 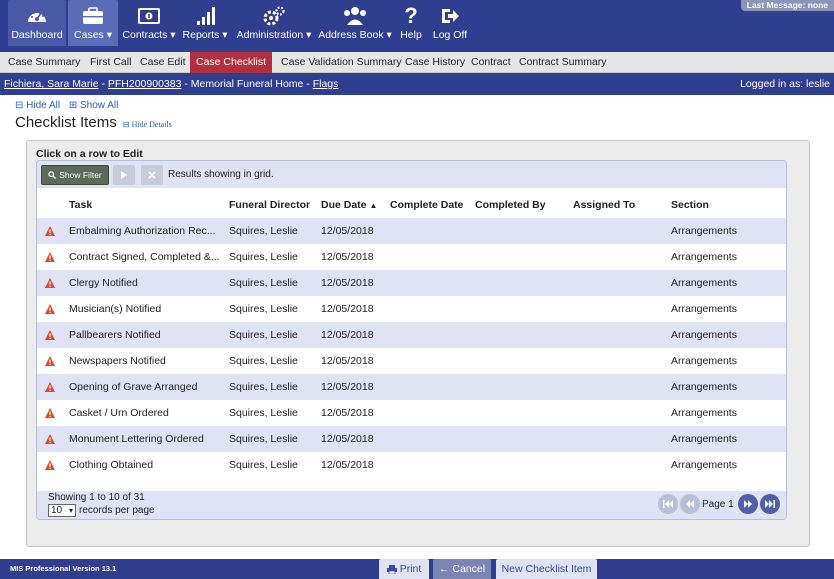 What do you see at coordinates (563, 62) in the screenshot?
I see `tab-contract-summary: Contract Summary` at bounding box center [563, 62].